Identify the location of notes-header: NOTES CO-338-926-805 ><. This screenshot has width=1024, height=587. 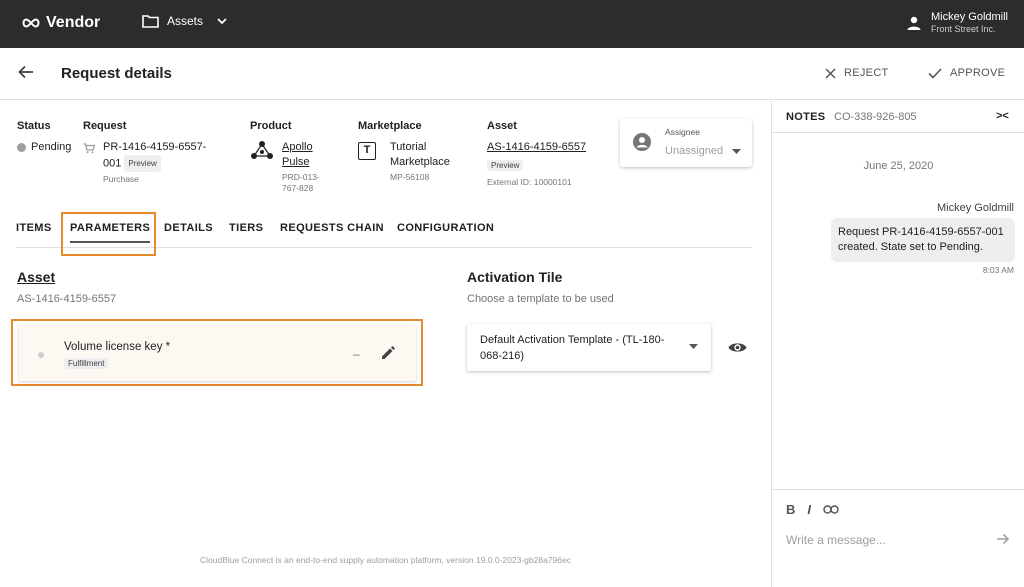
(898, 117).